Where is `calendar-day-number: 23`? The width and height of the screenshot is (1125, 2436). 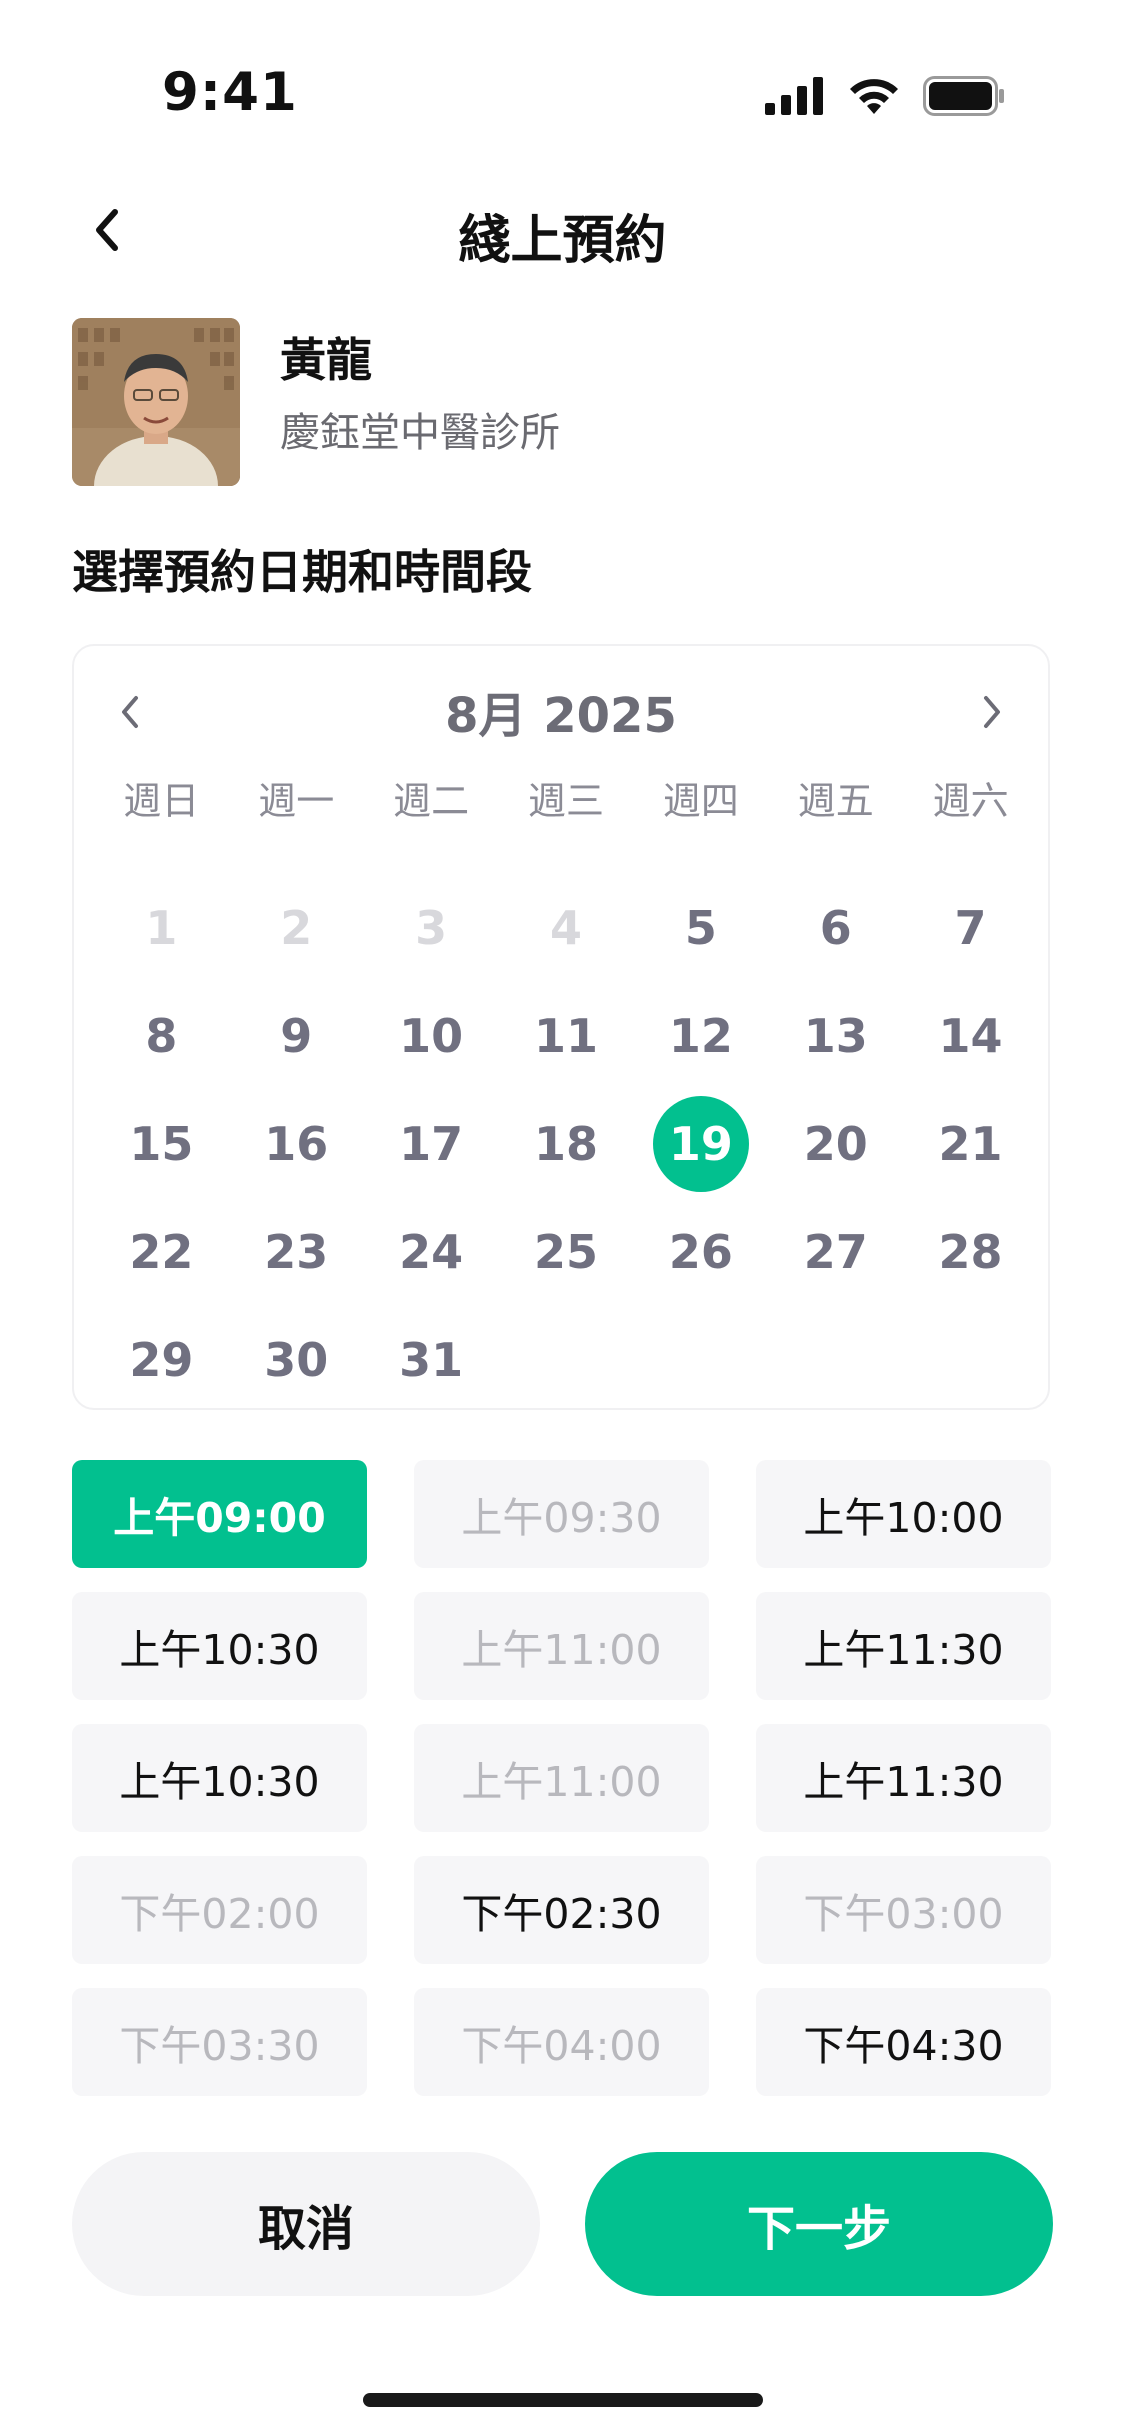
calendar-day-number: 23 is located at coordinates (296, 1252).